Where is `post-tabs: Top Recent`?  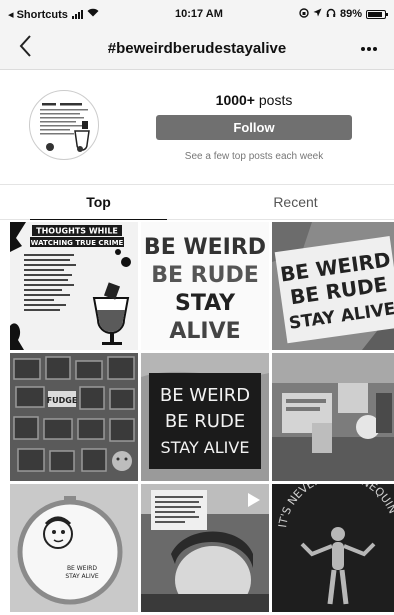
post-tabs: Top Recent is located at coordinates (197, 202).